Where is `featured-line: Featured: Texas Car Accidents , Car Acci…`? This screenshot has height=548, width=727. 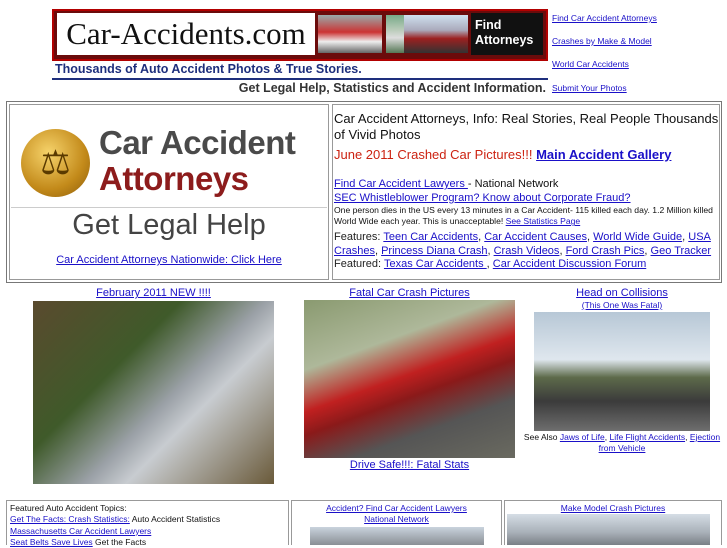
featured-line: Featured: Texas Car Accidents , Car Acci… is located at coordinates (490, 264).